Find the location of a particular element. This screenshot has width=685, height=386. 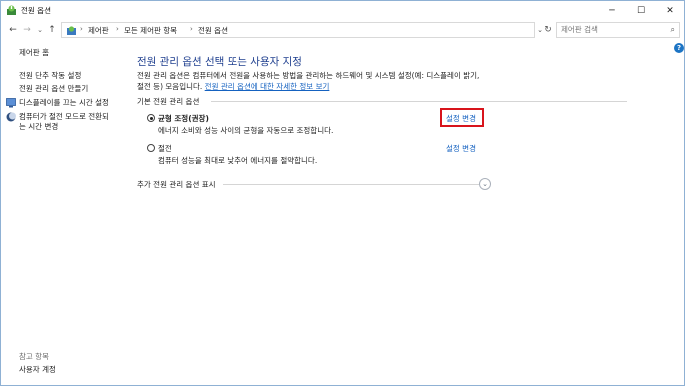

page-title: 전원 관리 옵션 선택 또는 사용자 지정 is located at coordinates (219, 62).